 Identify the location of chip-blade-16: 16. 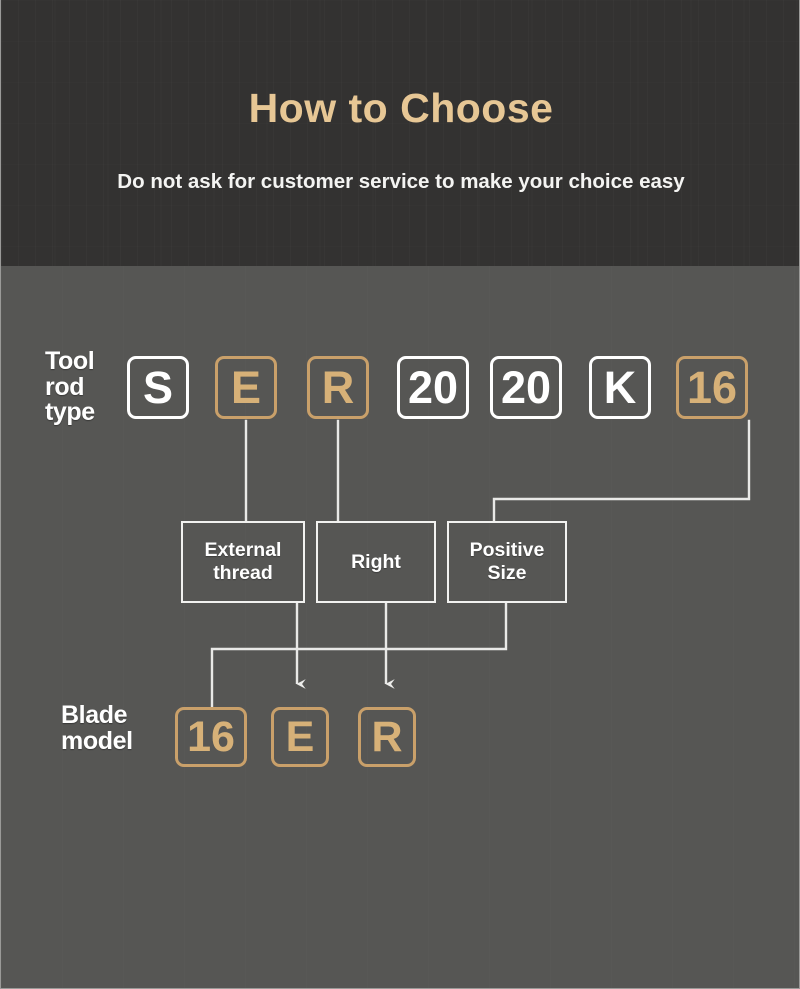
(211, 737).